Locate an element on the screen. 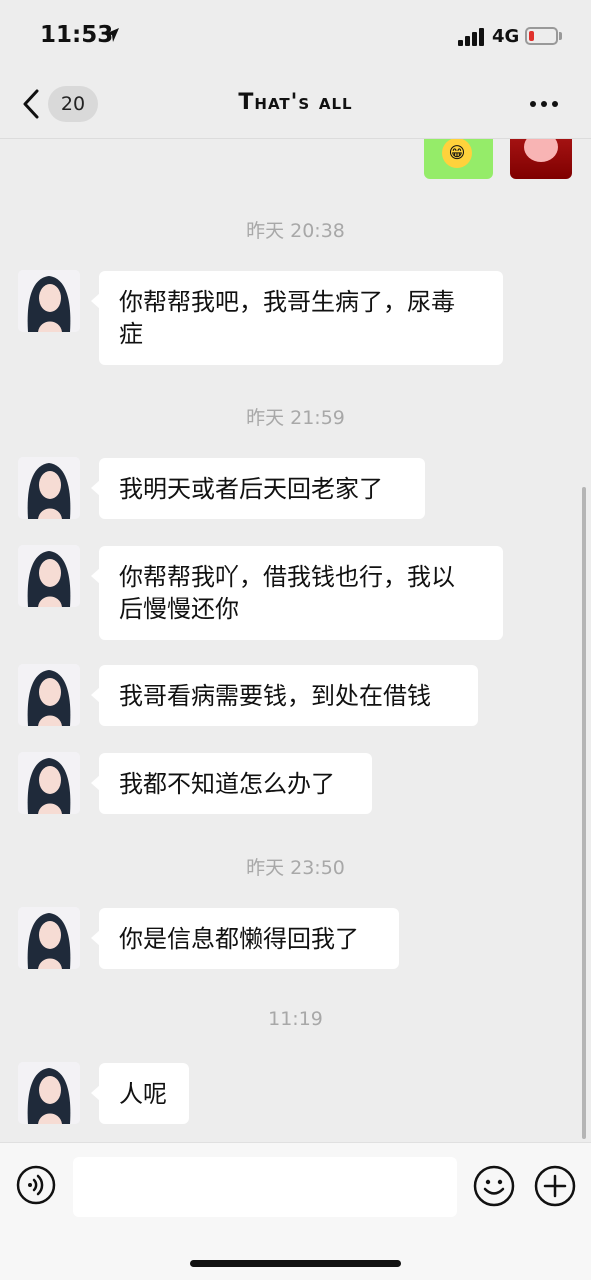 The width and height of the screenshot is (591, 1280). message-text: 人呢 is located at coordinates (143, 1094).